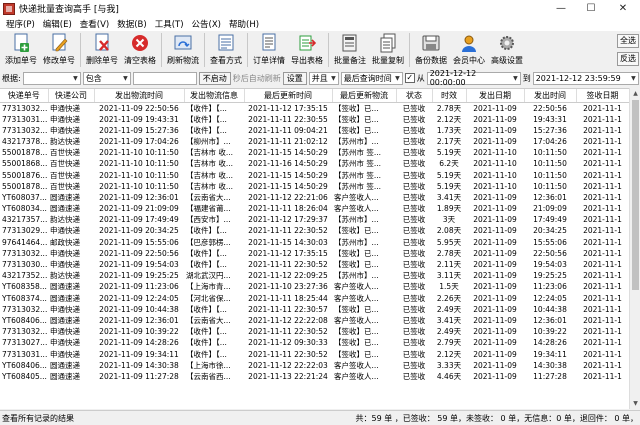  I want to click on table-cell: 申通快递, so click(65, 343).